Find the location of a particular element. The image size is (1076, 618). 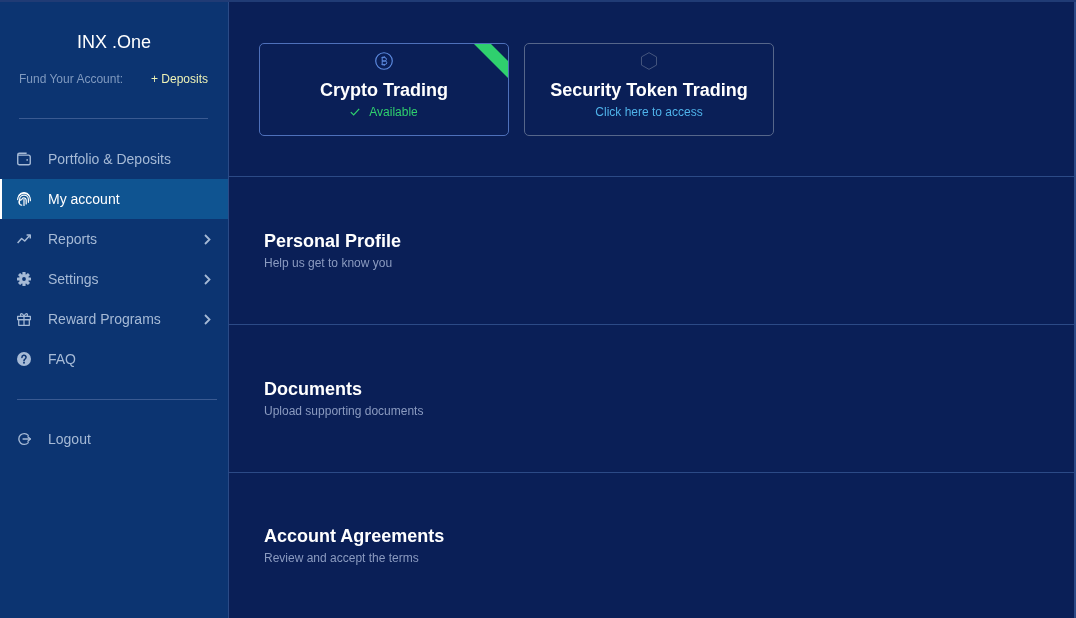

trading-card: Security Token Trading Click here to access is located at coordinates (649, 89).